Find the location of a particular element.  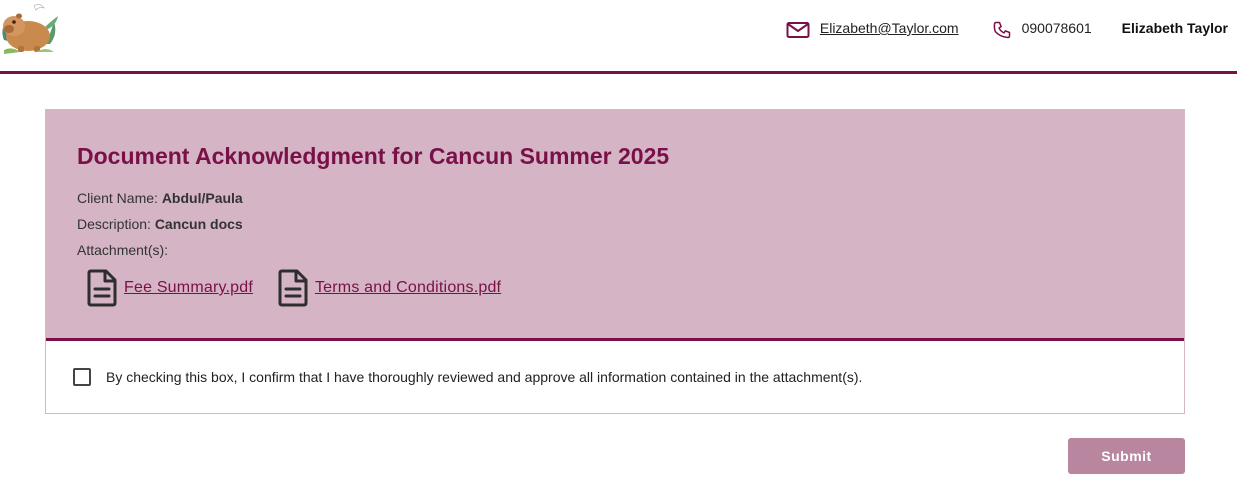

phone-number: 090078601 is located at coordinates (1056, 28).